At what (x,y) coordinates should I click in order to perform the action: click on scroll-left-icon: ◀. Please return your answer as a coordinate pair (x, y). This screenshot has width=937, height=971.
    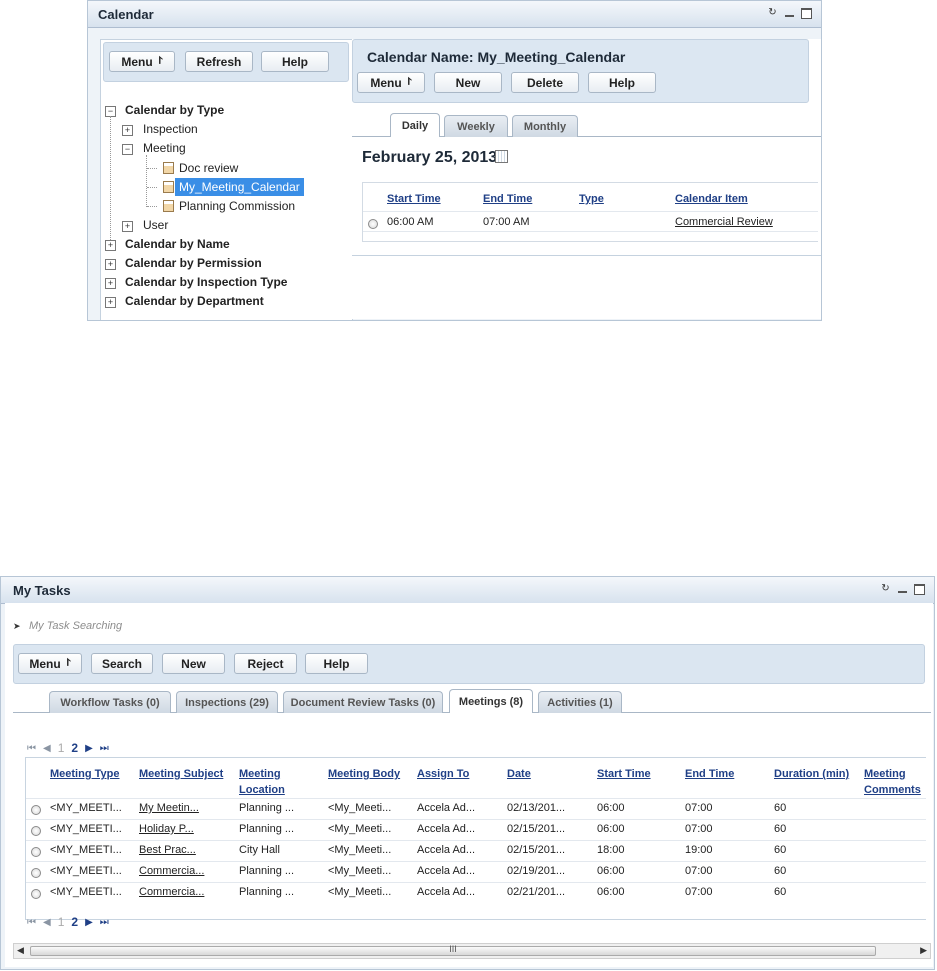
    Looking at the image, I should click on (20, 950).